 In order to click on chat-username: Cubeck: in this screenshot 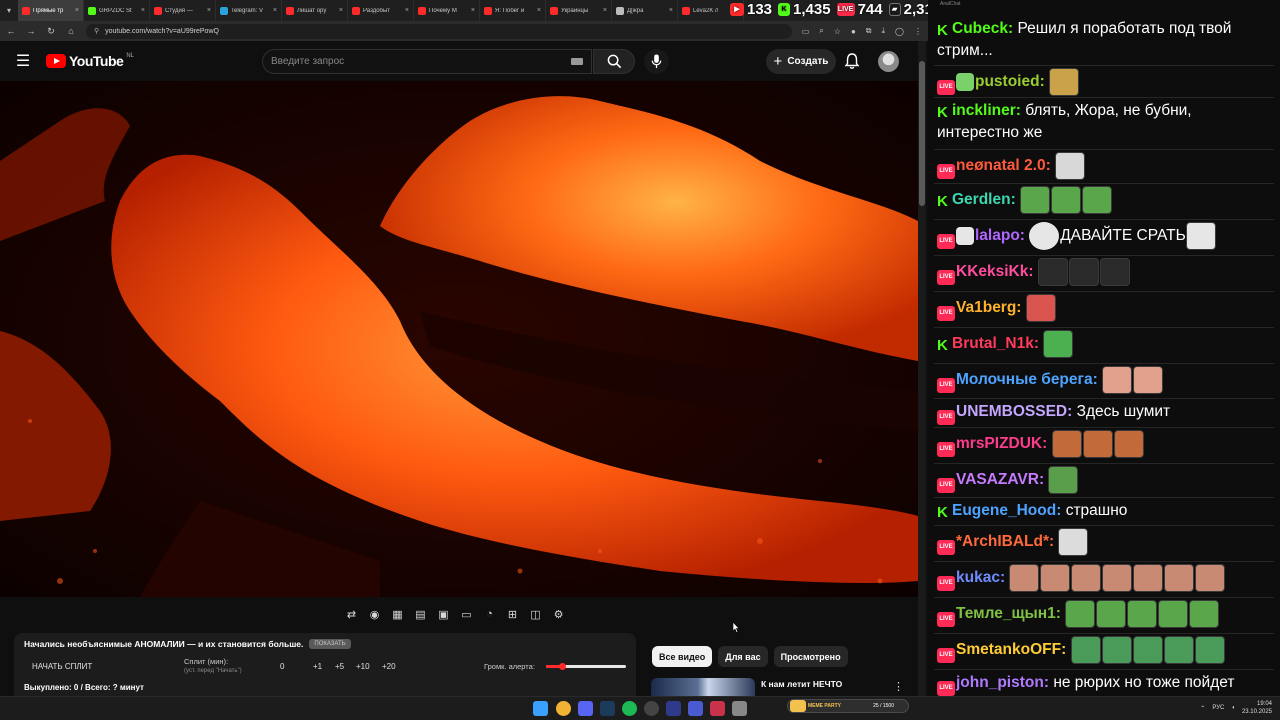, I will do `click(982, 28)`.